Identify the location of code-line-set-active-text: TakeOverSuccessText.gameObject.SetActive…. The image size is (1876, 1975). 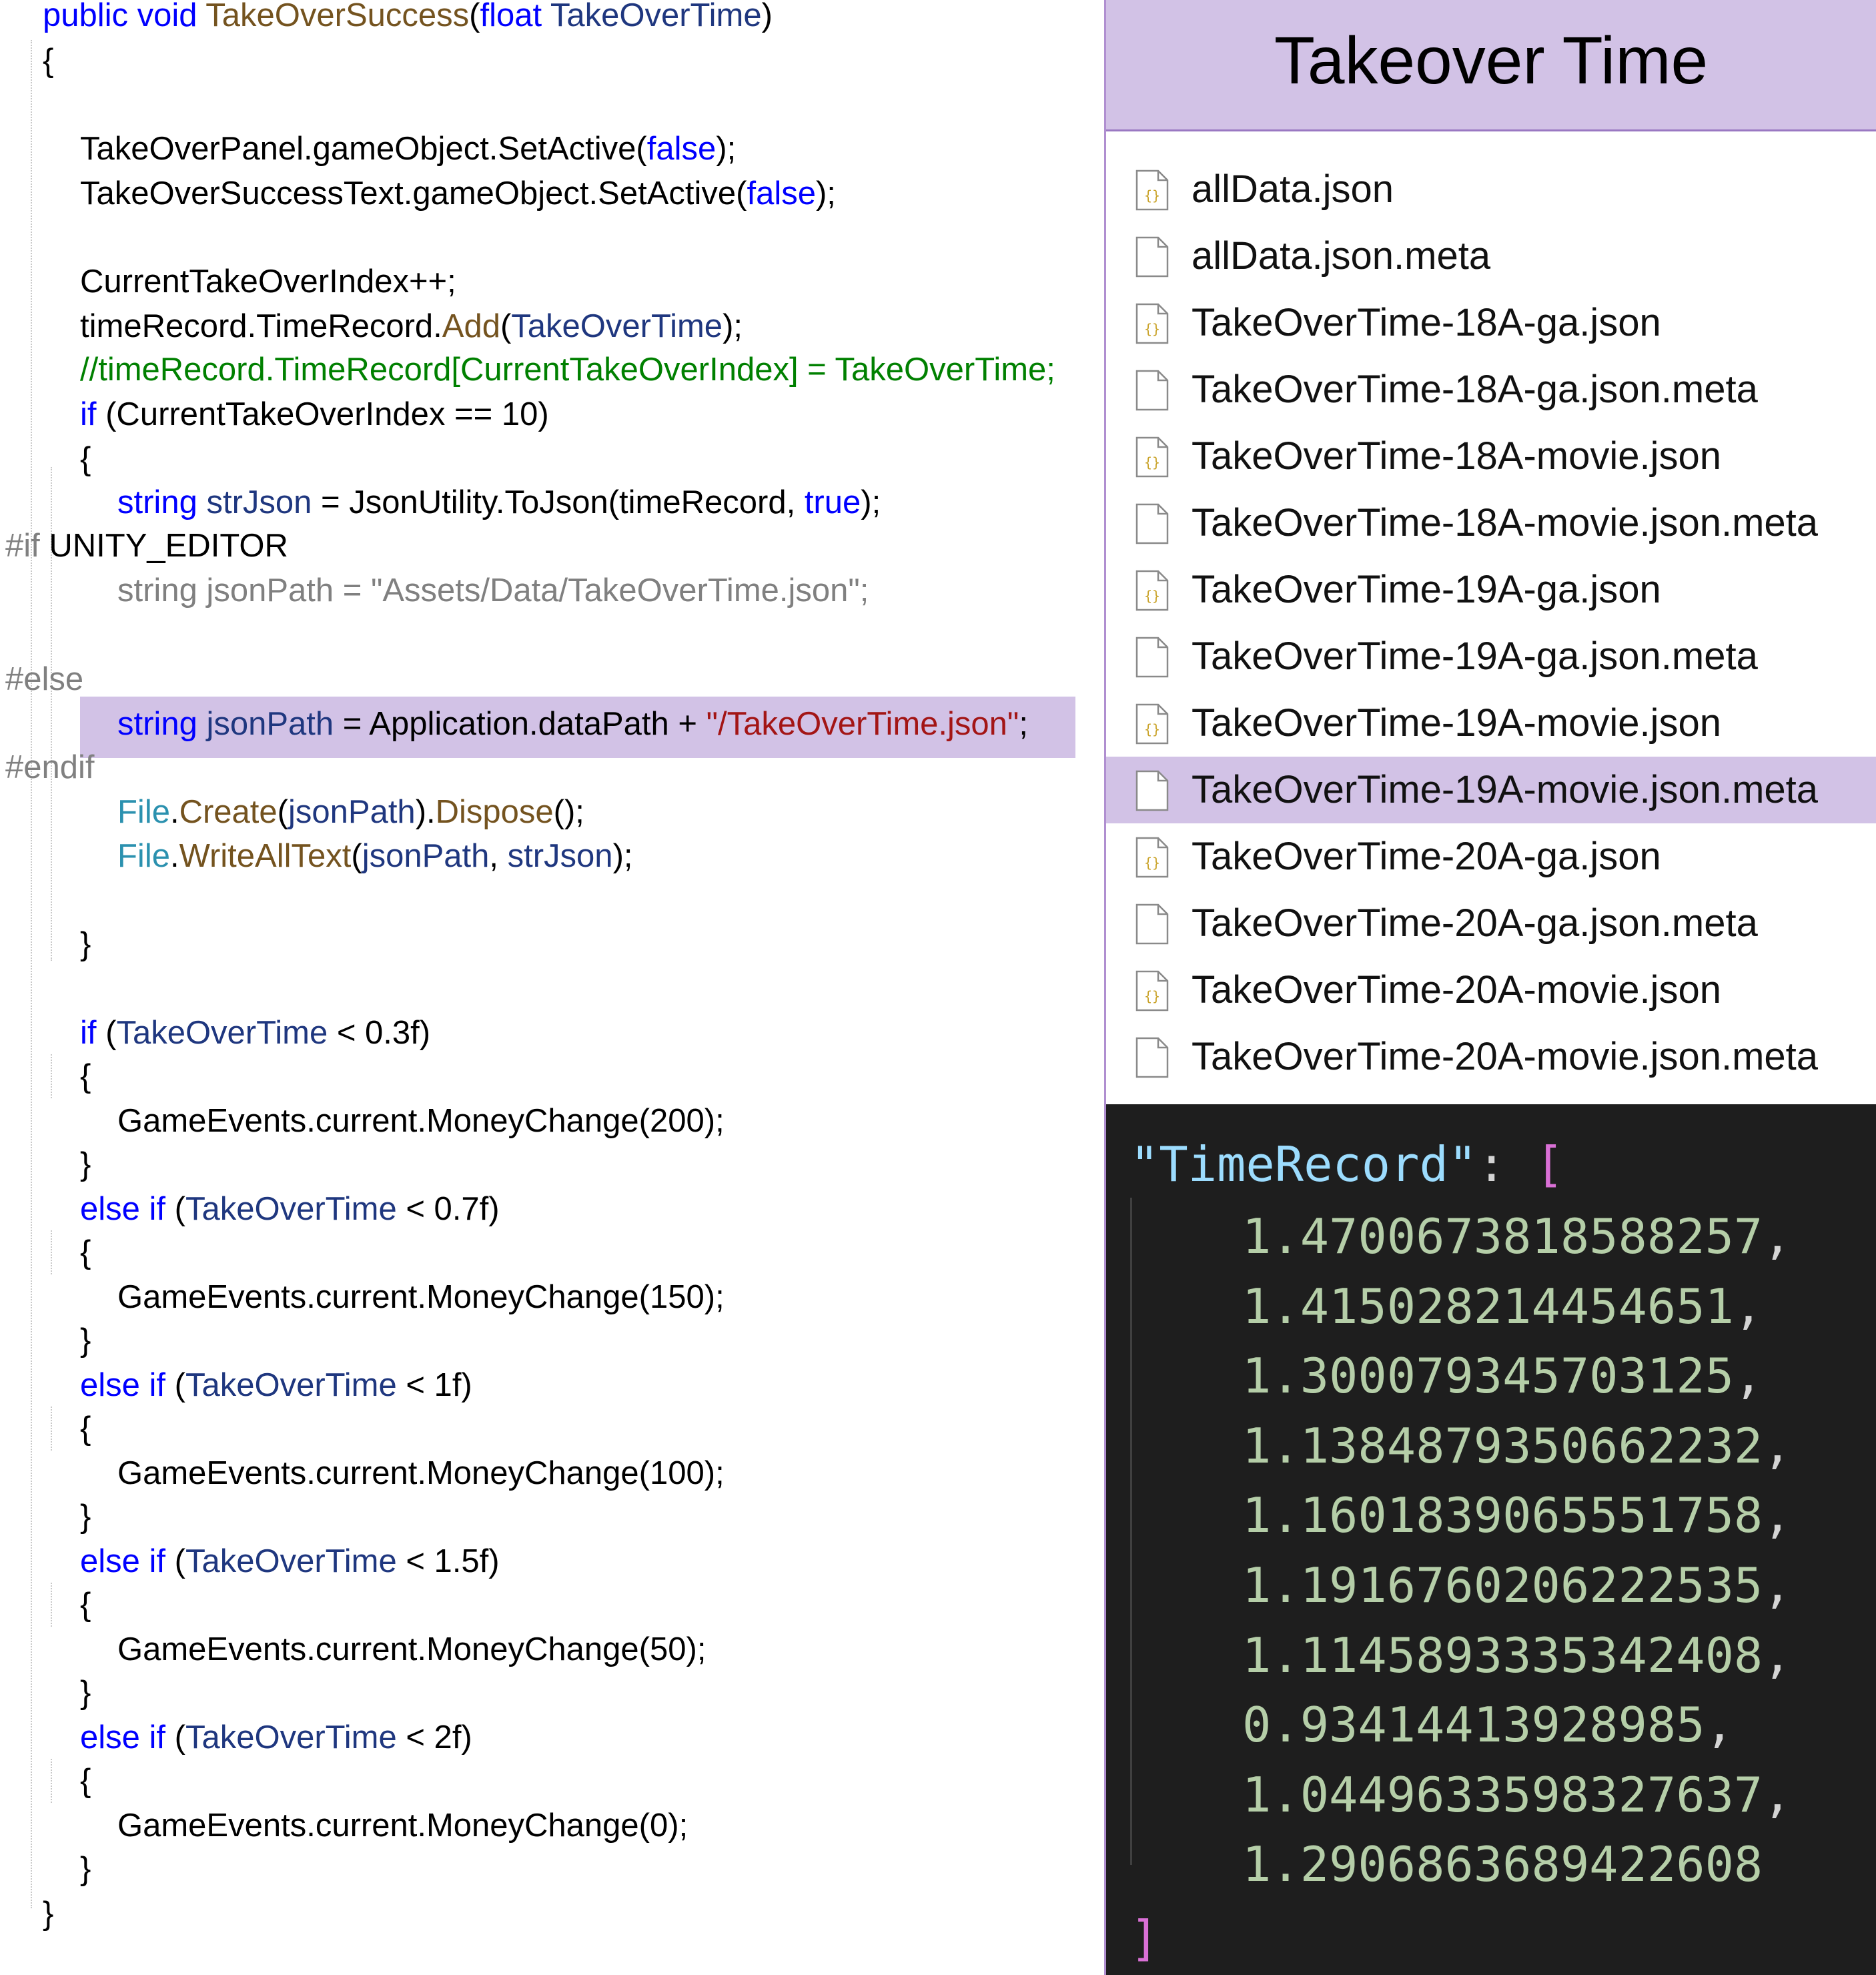
(458, 193).